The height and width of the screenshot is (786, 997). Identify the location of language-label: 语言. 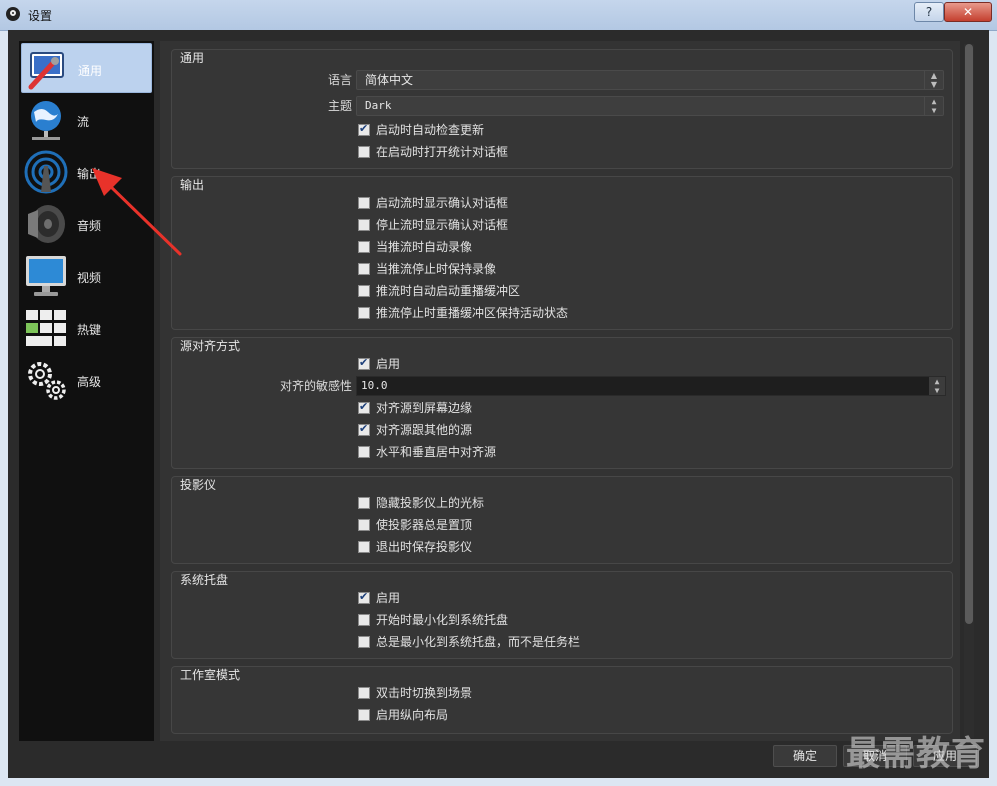
(339, 80).